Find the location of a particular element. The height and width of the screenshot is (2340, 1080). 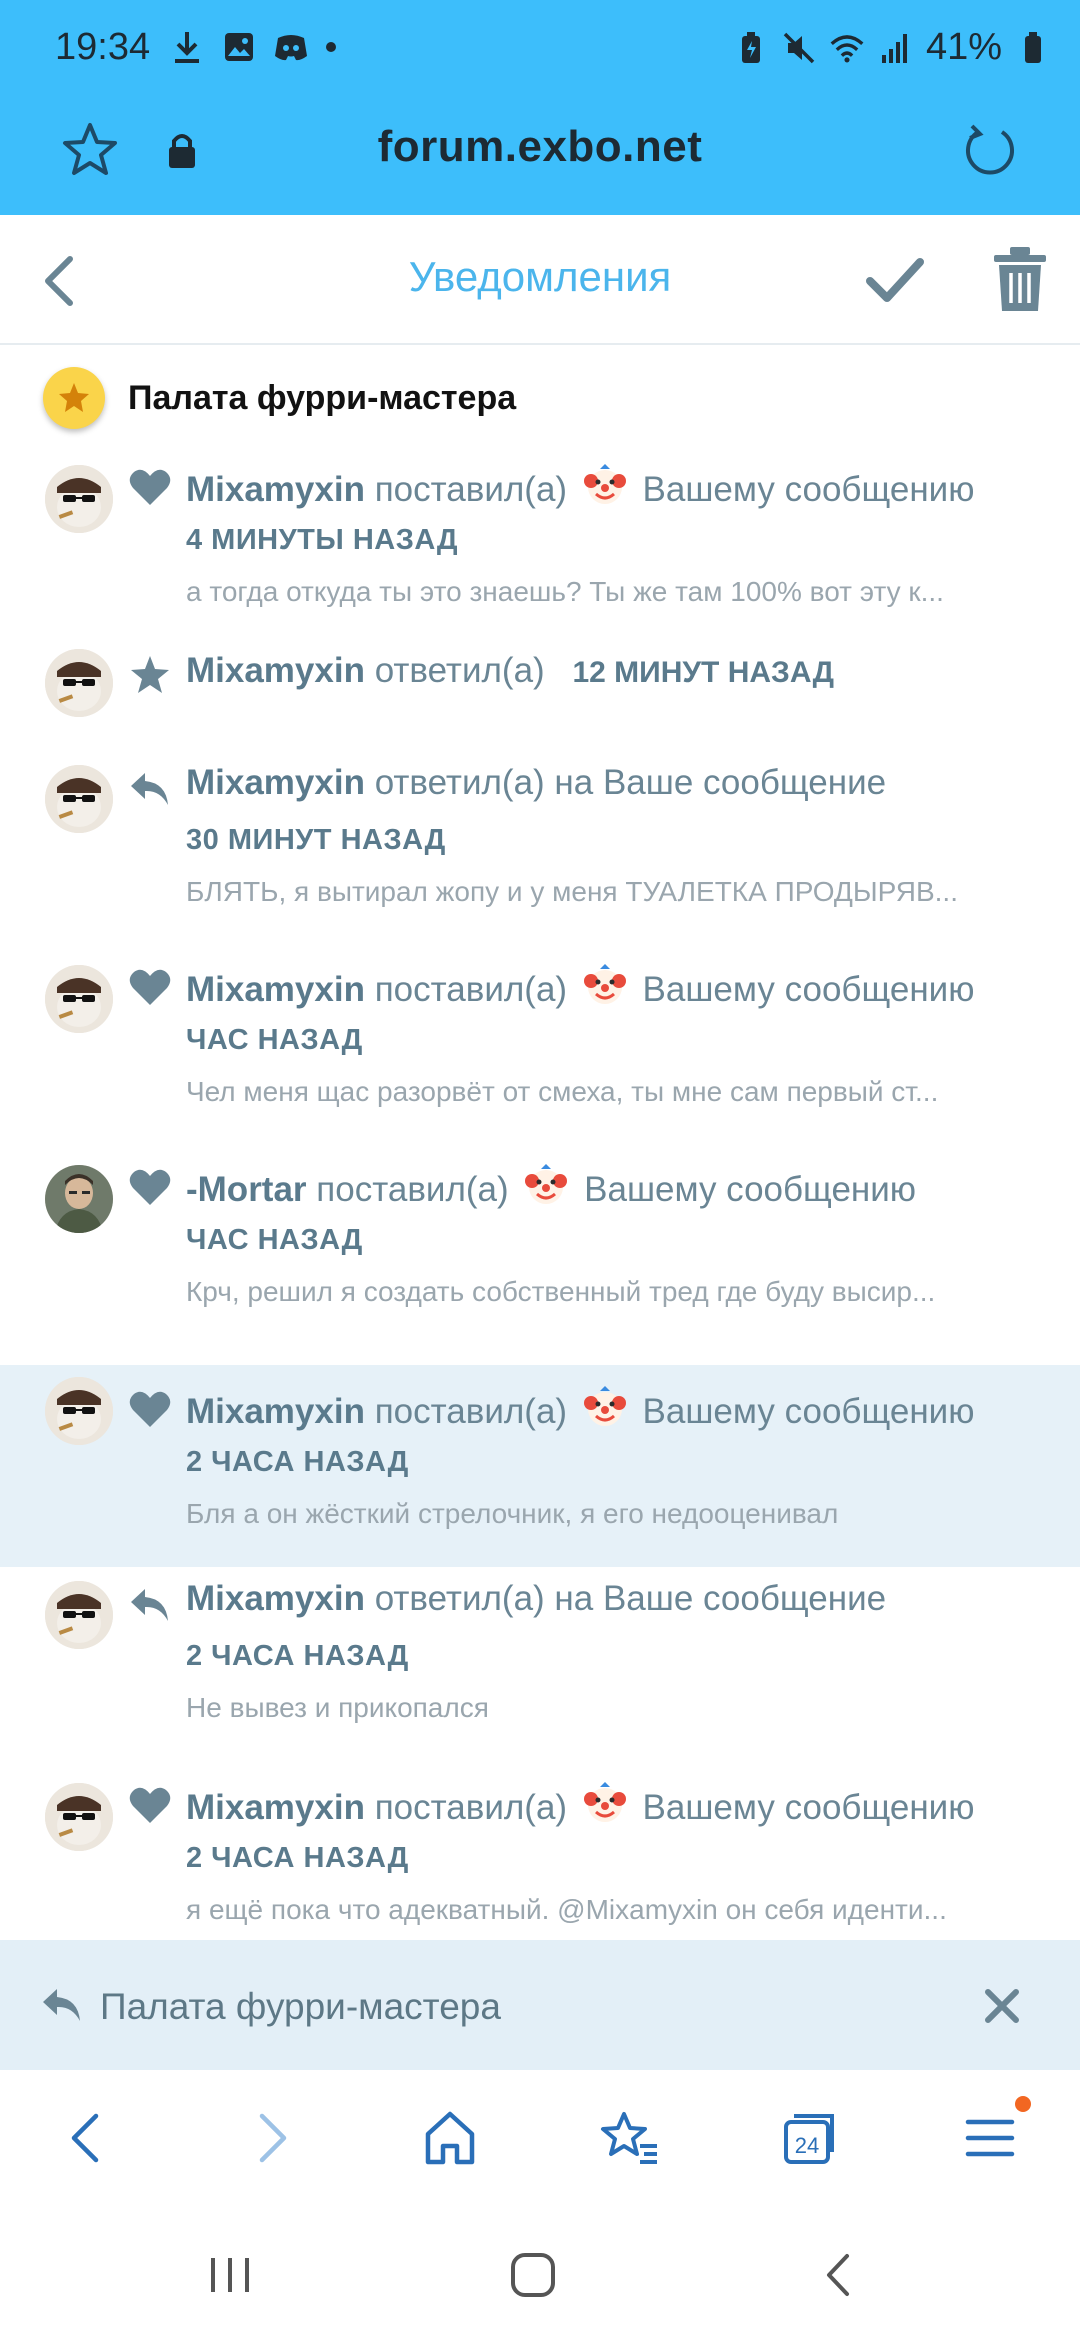

browser-back-icon is located at coordinates (88, 2138).